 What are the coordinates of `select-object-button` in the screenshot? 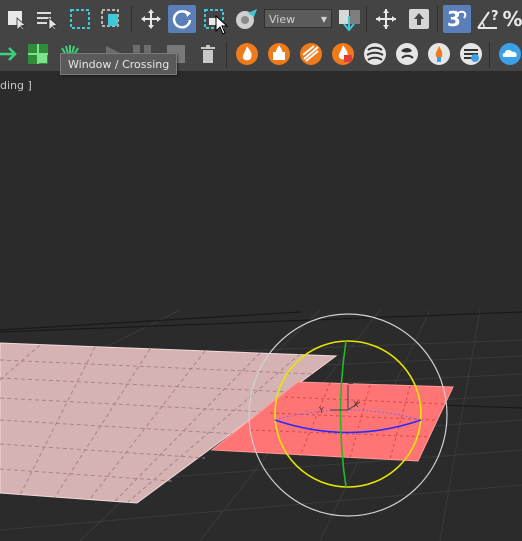 It's located at (16, 19).